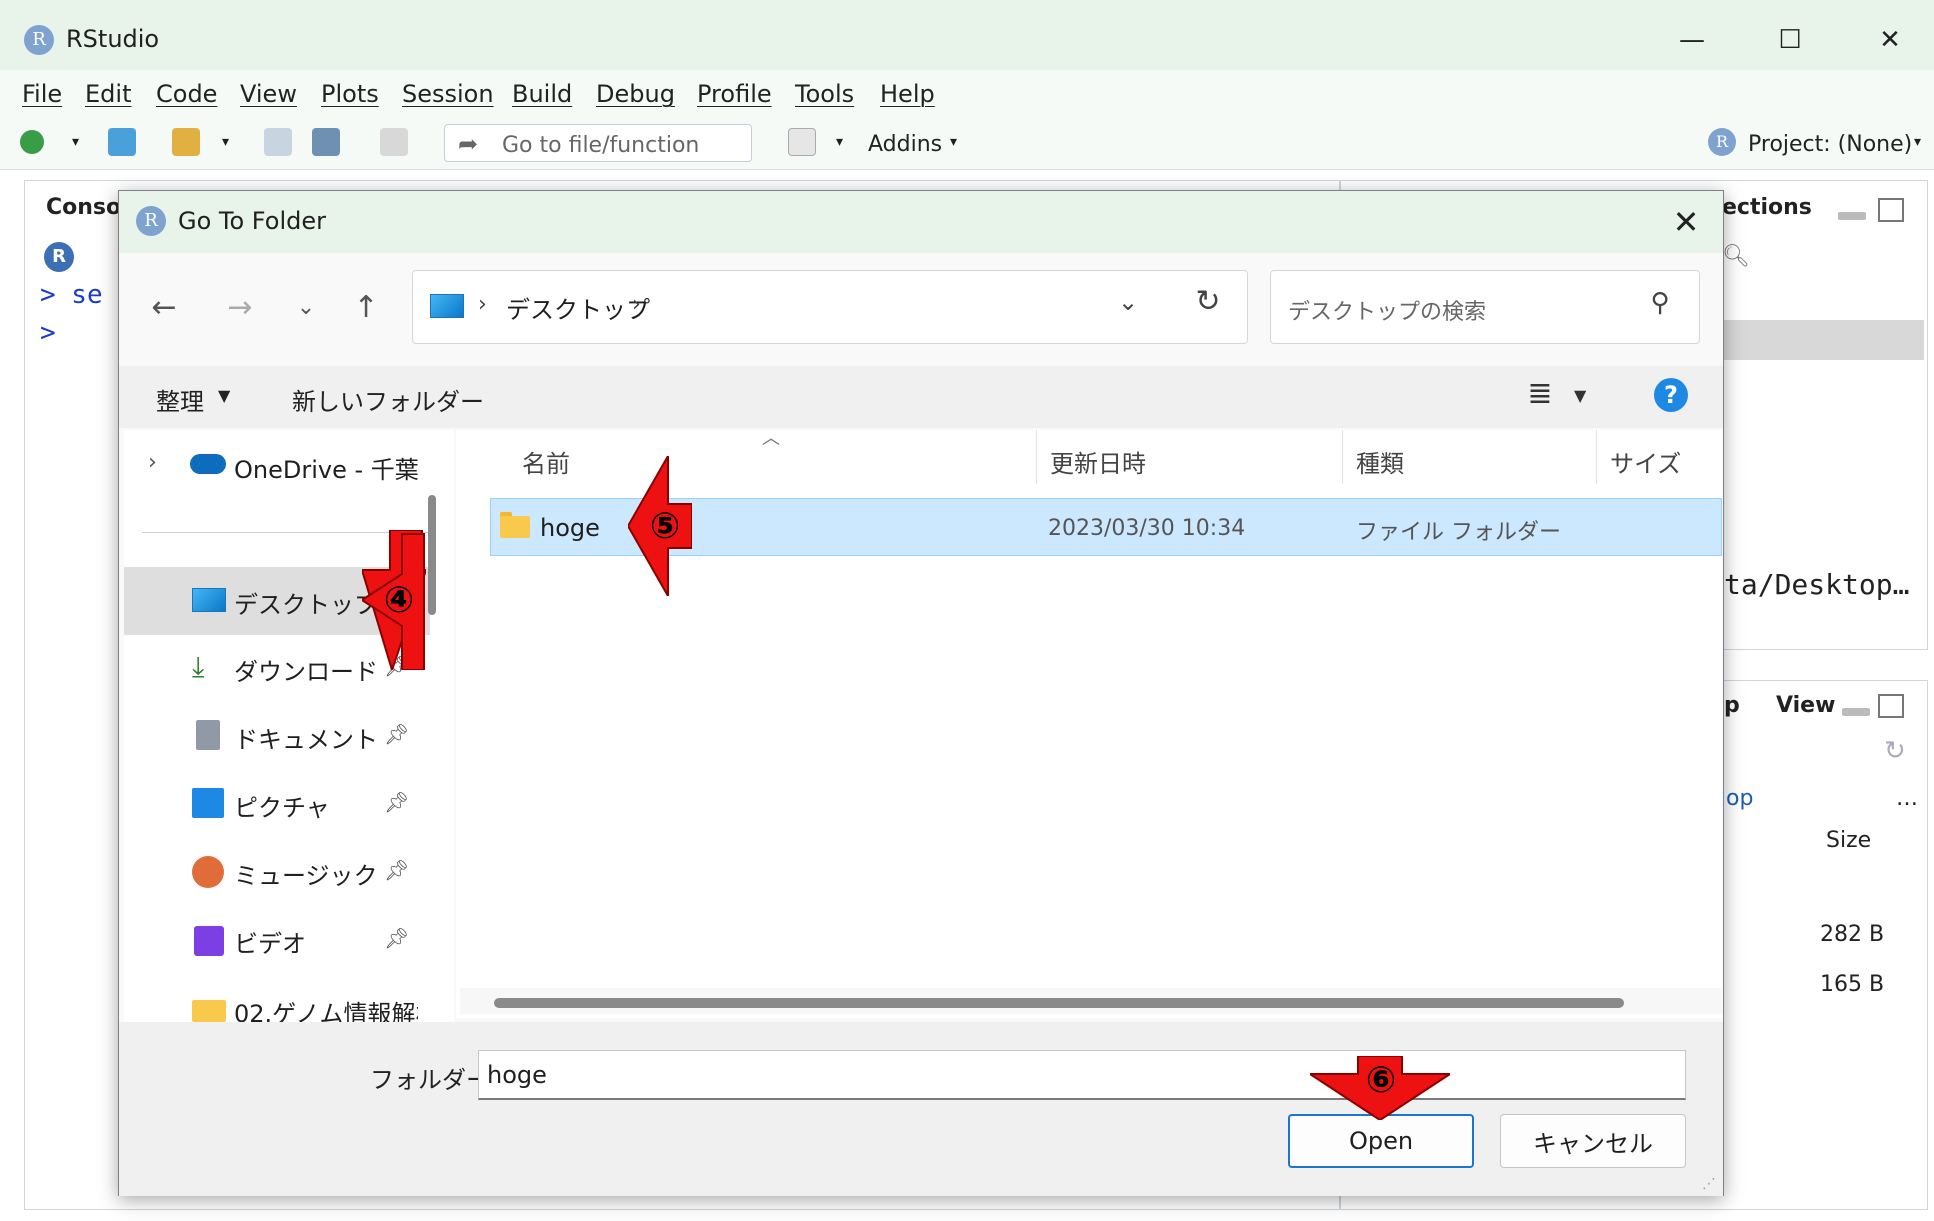 The height and width of the screenshot is (1221, 1934). What do you see at coordinates (1739, 798) in the screenshot?
I see `files-breadcrumb: op` at bounding box center [1739, 798].